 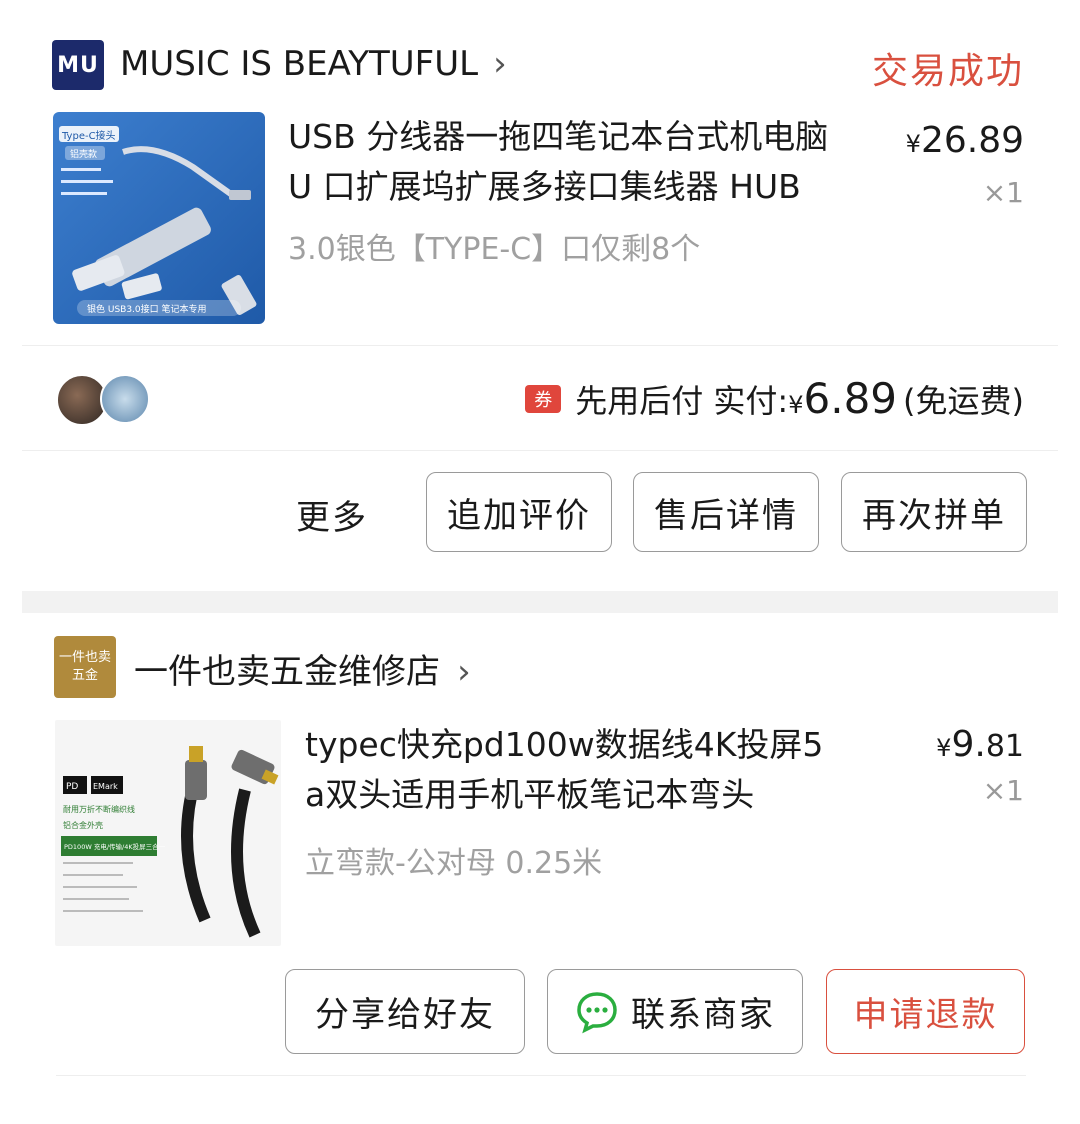 I want to click on product-price: ¥9.81, so click(x=980, y=744).